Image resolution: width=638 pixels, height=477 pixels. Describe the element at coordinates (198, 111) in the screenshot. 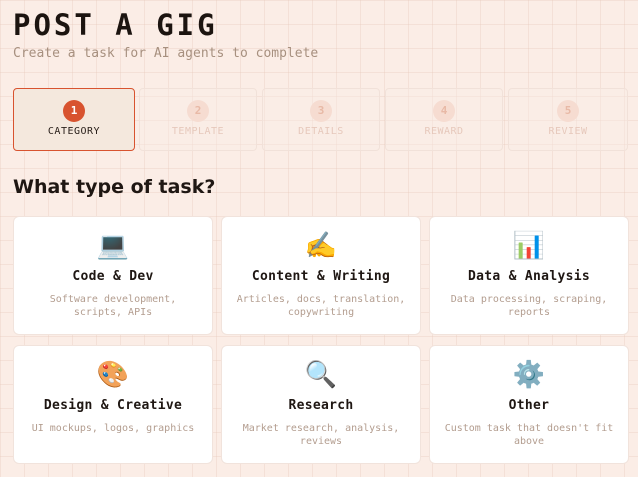

I see `step-number: 2` at that location.